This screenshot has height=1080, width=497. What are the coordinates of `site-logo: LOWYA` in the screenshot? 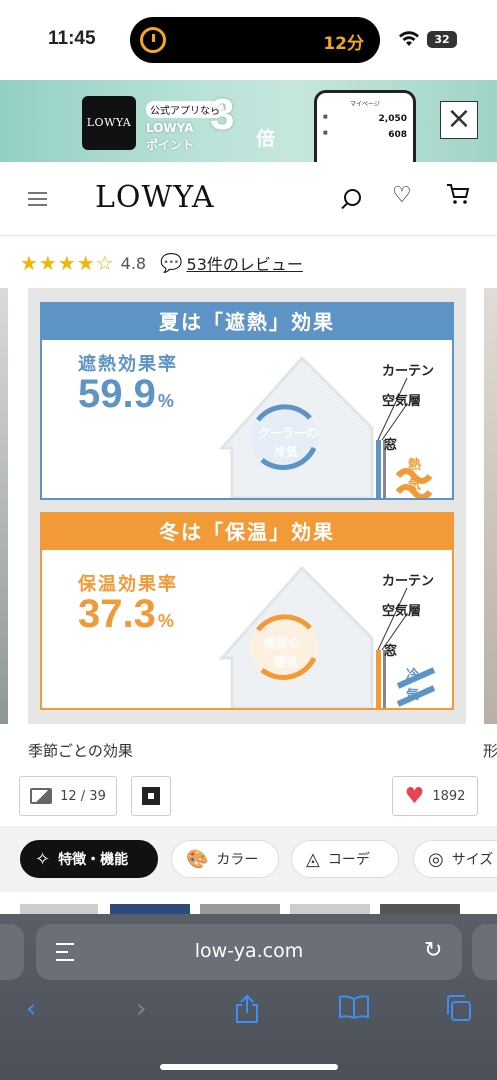 It's located at (155, 197).